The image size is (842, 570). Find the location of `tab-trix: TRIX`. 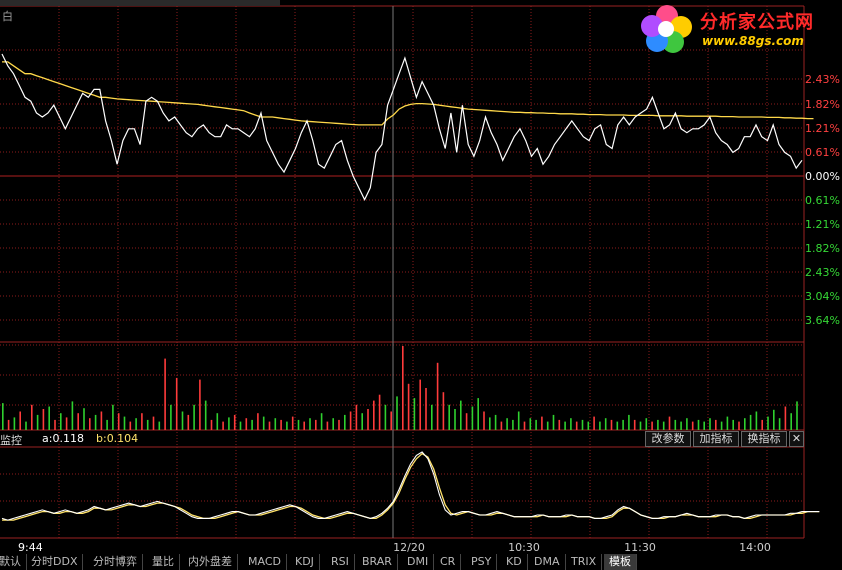

tab-trix: TRIX is located at coordinates (584, 562).